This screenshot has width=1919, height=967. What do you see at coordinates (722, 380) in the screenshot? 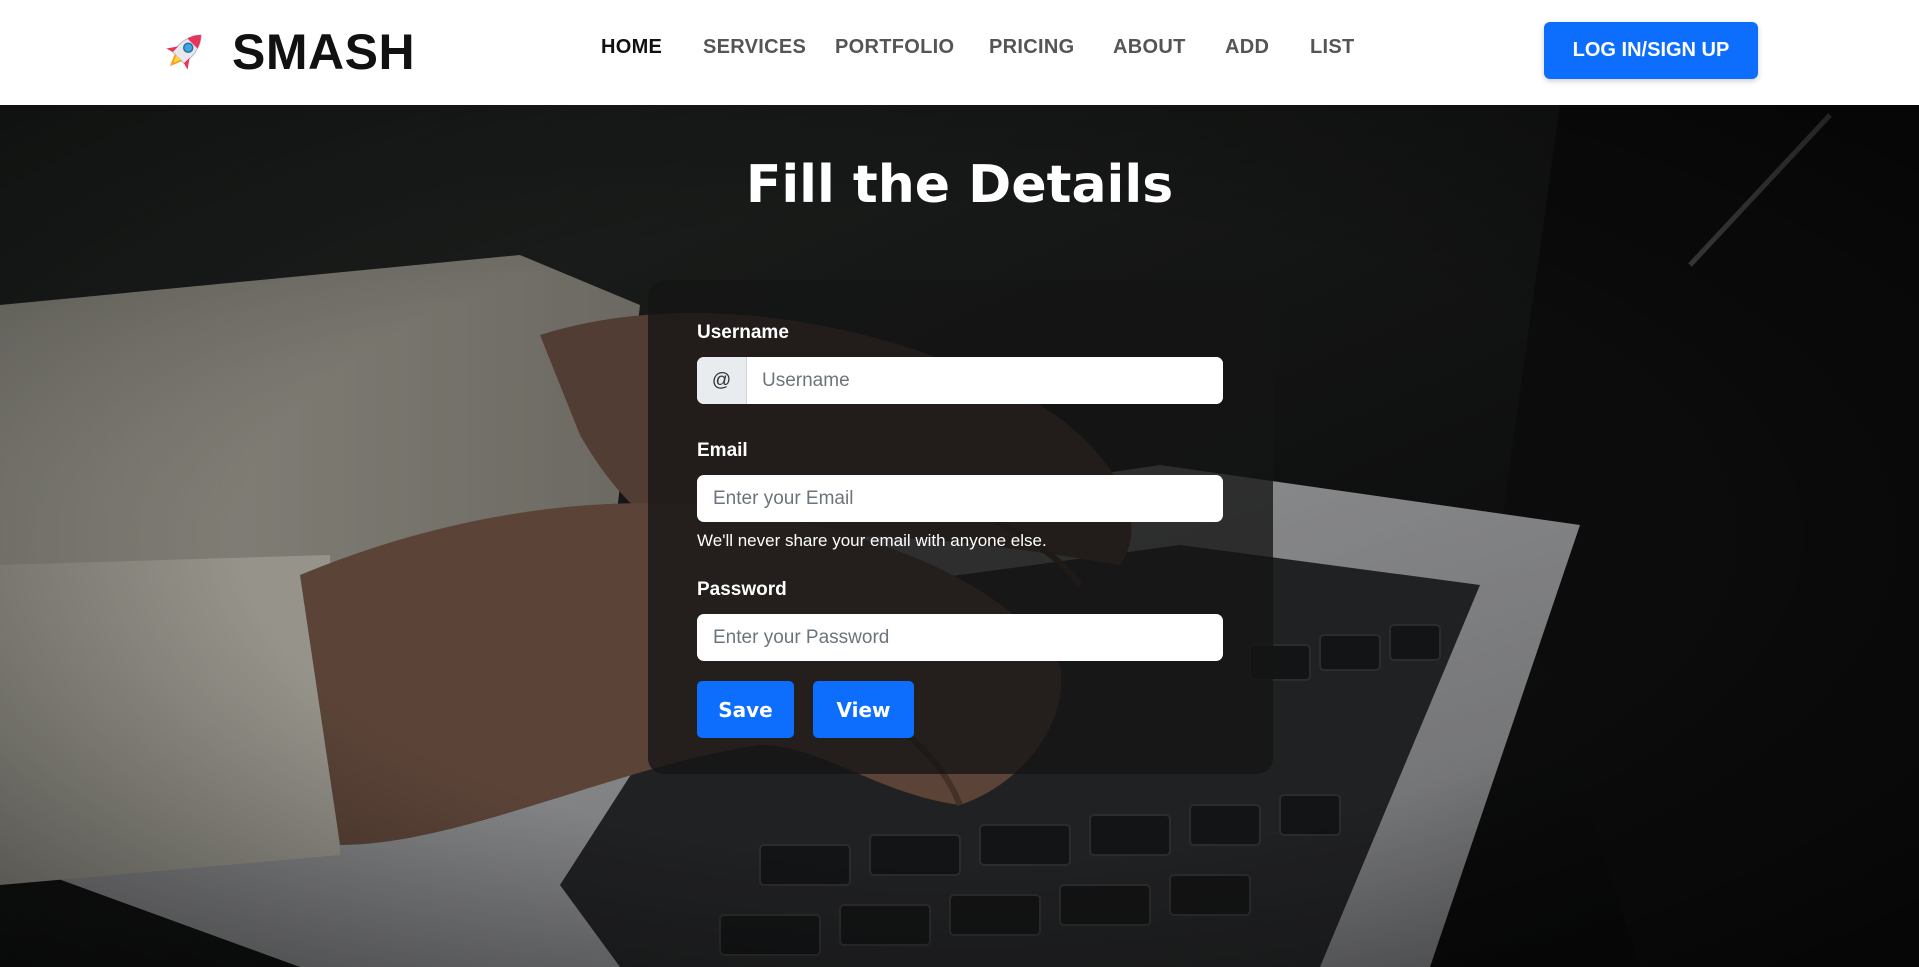
I see `at-sign-prefix: @` at bounding box center [722, 380].